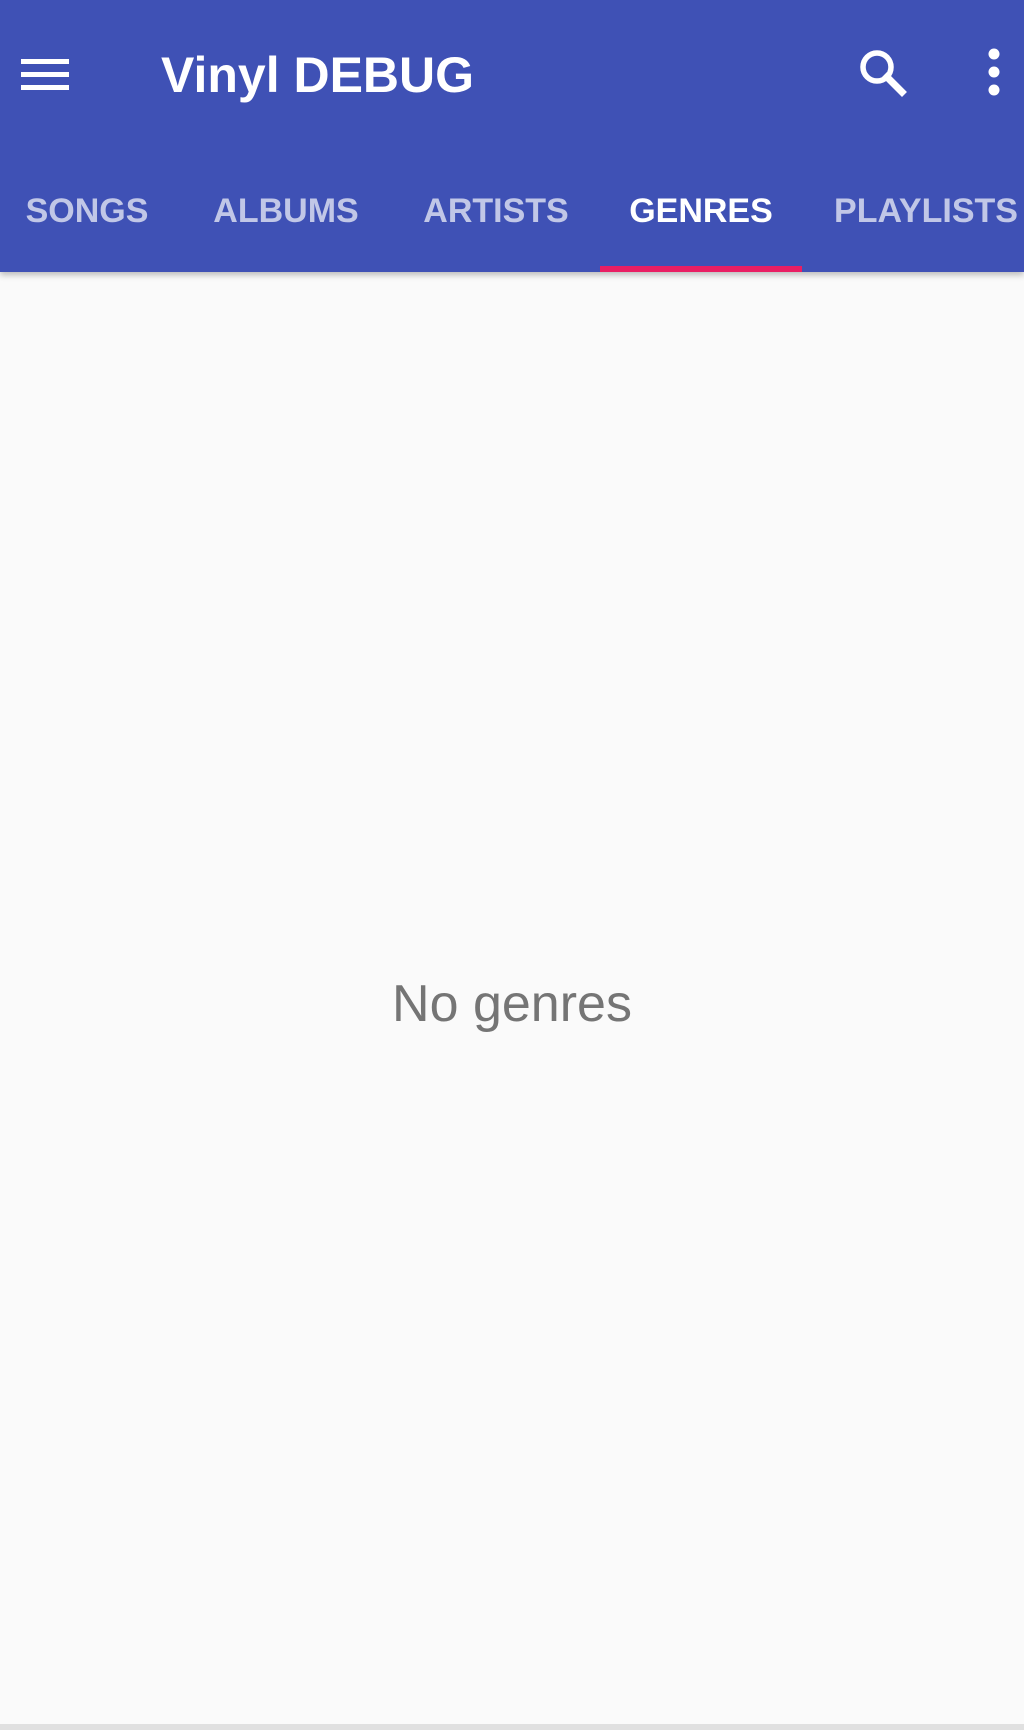 The height and width of the screenshot is (1730, 1024). I want to click on navigation-menu-button, so click(45, 75).